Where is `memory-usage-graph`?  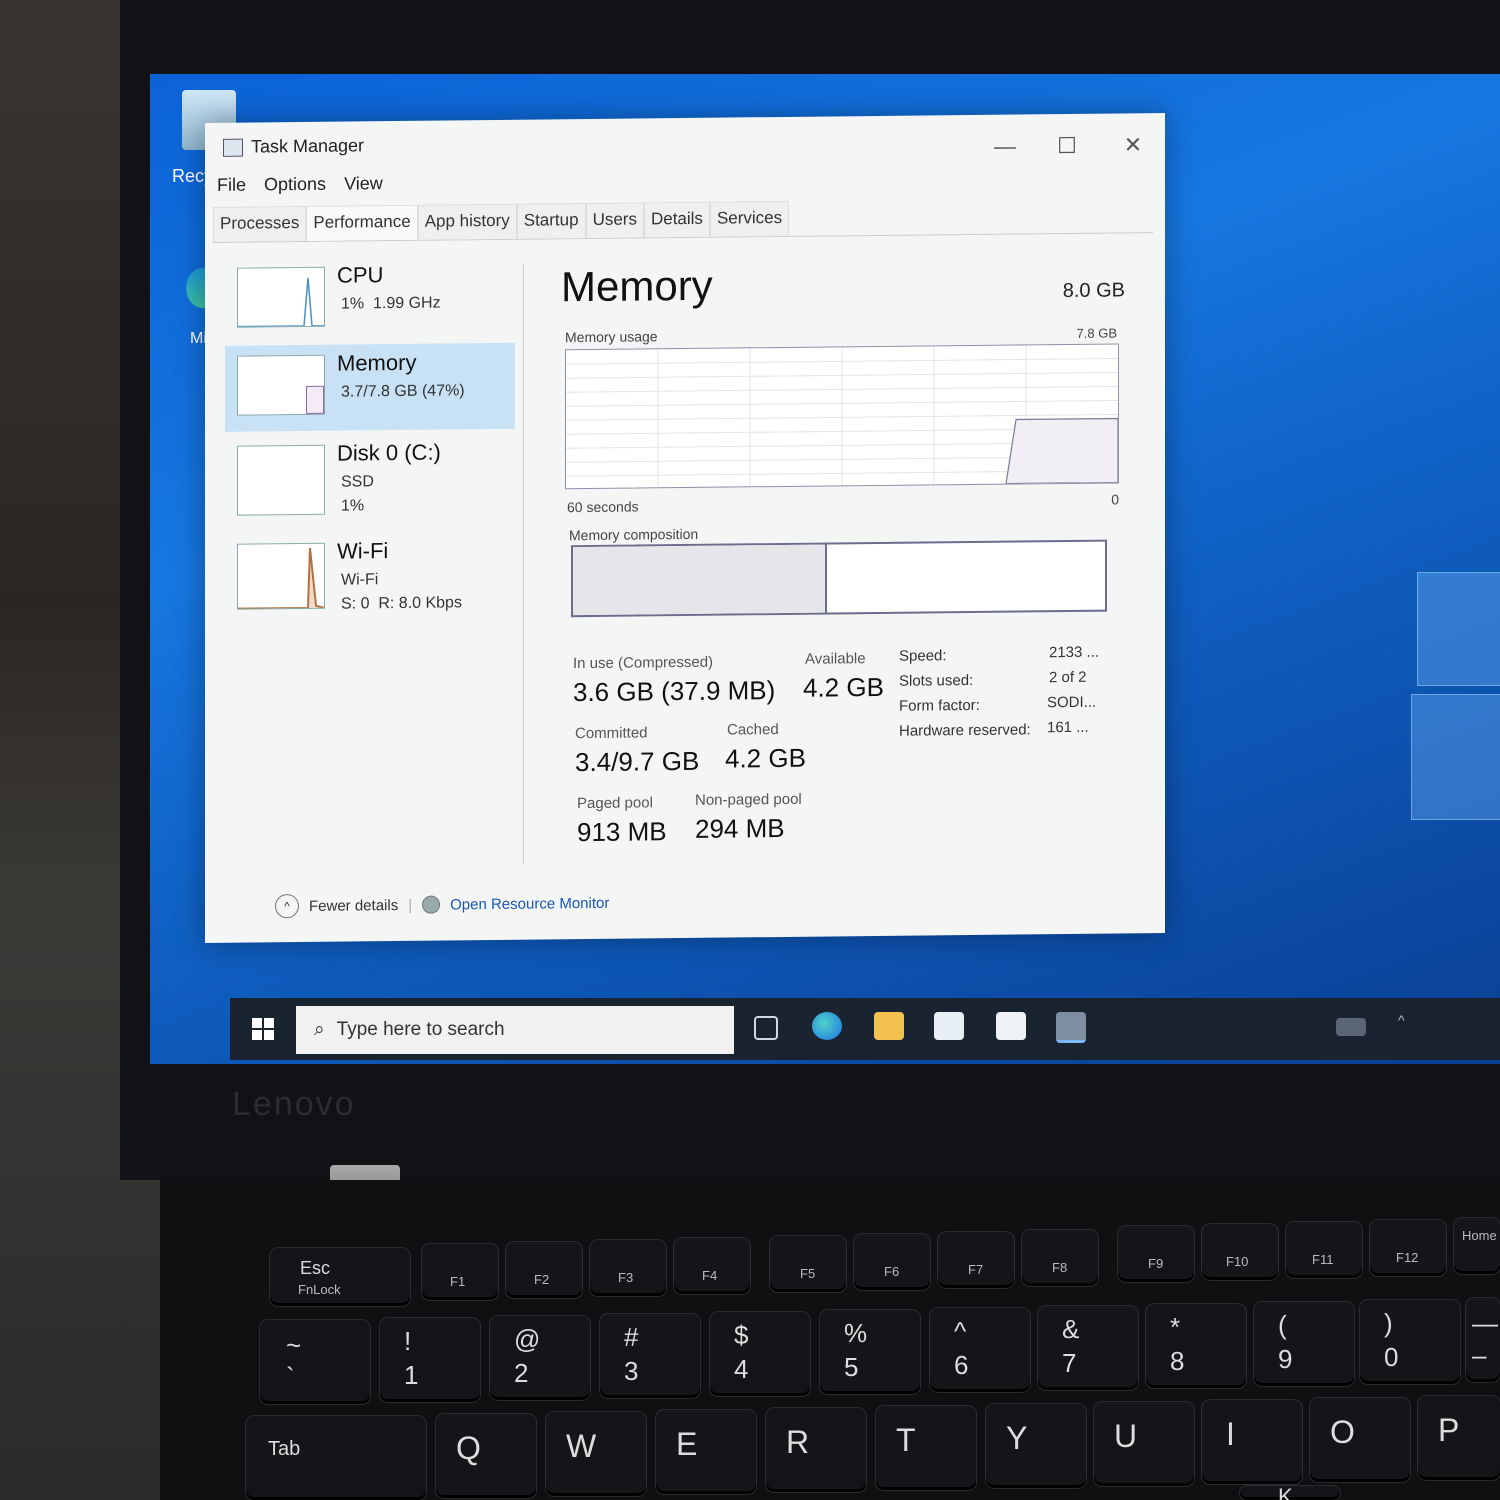 memory-usage-graph is located at coordinates (842, 416).